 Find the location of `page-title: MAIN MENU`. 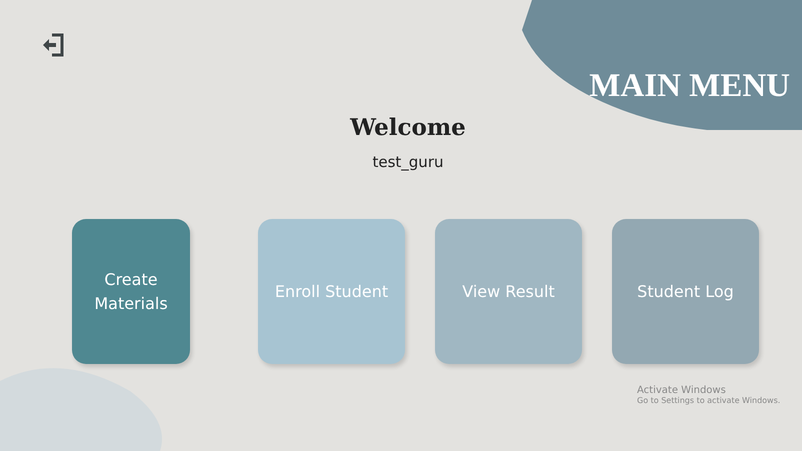

page-title: MAIN MENU is located at coordinates (689, 86).